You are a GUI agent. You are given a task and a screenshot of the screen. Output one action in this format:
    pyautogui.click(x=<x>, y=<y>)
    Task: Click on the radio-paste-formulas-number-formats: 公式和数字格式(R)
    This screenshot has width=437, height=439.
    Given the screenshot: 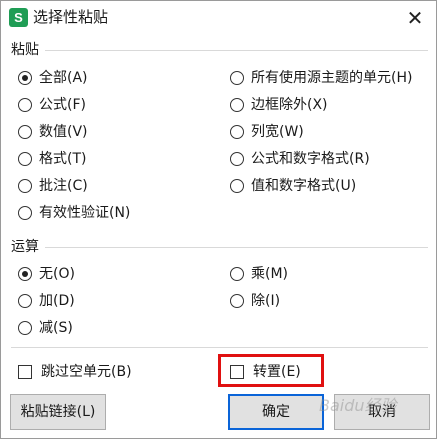 What is the action you would take?
    pyautogui.click(x=300, y=159)
    